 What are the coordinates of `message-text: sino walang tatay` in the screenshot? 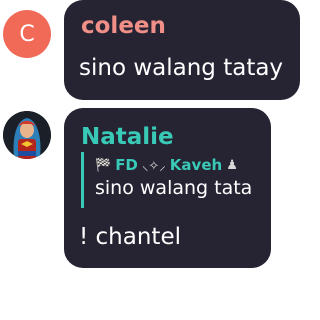 It's located at (181, 68).